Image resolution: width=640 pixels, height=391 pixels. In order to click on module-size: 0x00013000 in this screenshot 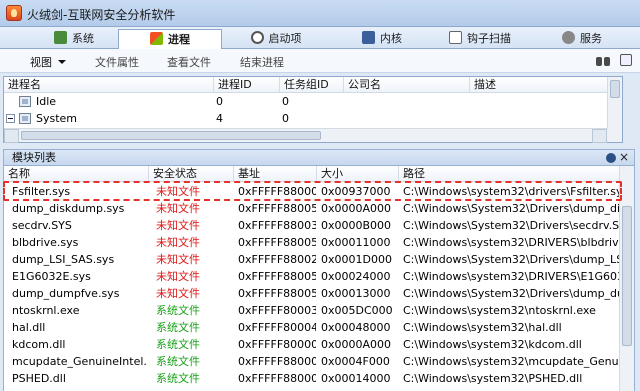, I will do `click(356, 293)`.